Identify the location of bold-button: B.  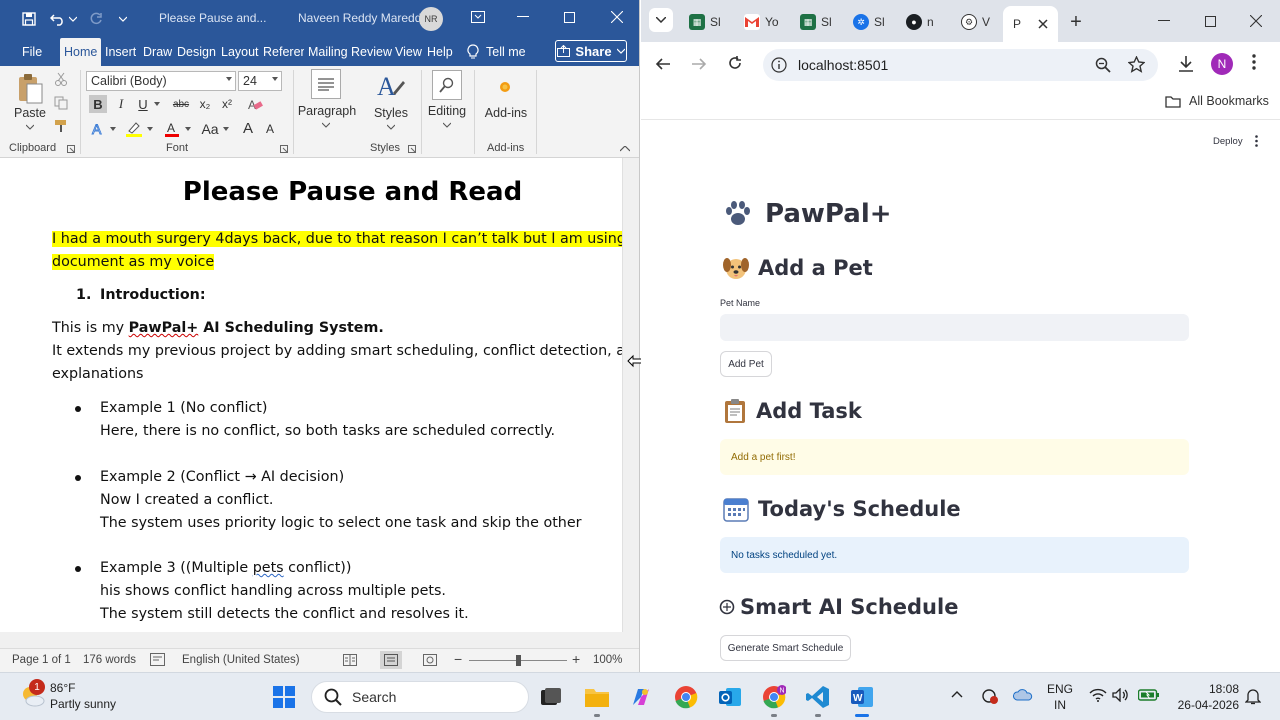
(98, 104).